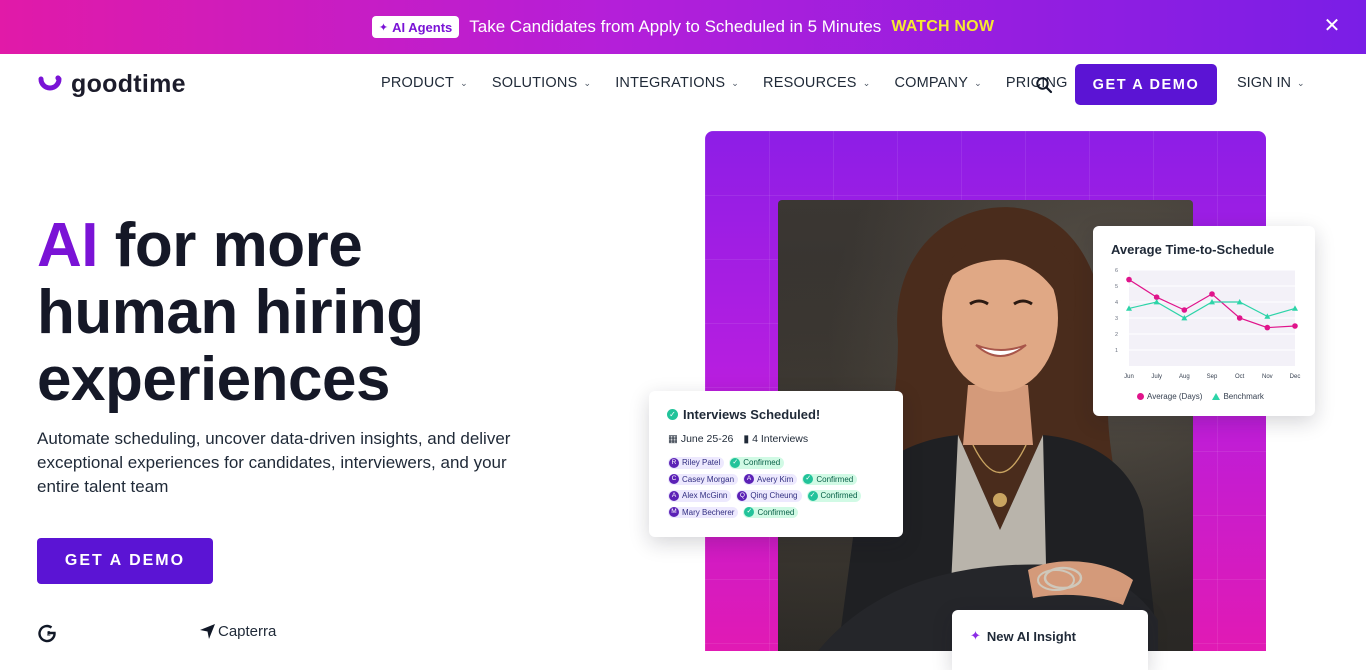 The height and width of the screenshot is (670, 1366). I want to click on sign-in-menu: SIGN IN ⌄, so click(1271, 83).